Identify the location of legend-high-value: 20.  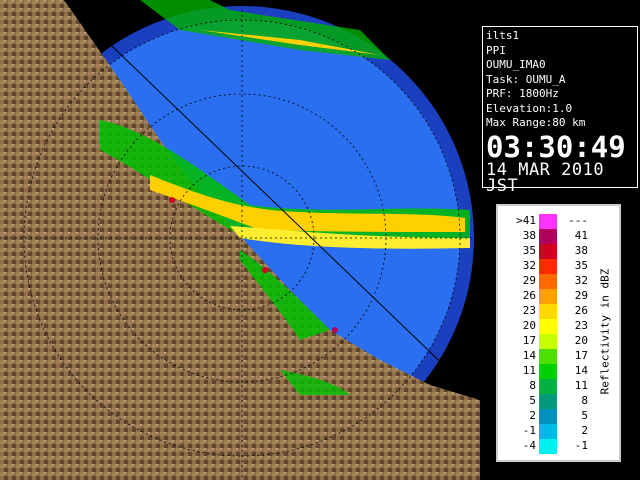
(581, 340).